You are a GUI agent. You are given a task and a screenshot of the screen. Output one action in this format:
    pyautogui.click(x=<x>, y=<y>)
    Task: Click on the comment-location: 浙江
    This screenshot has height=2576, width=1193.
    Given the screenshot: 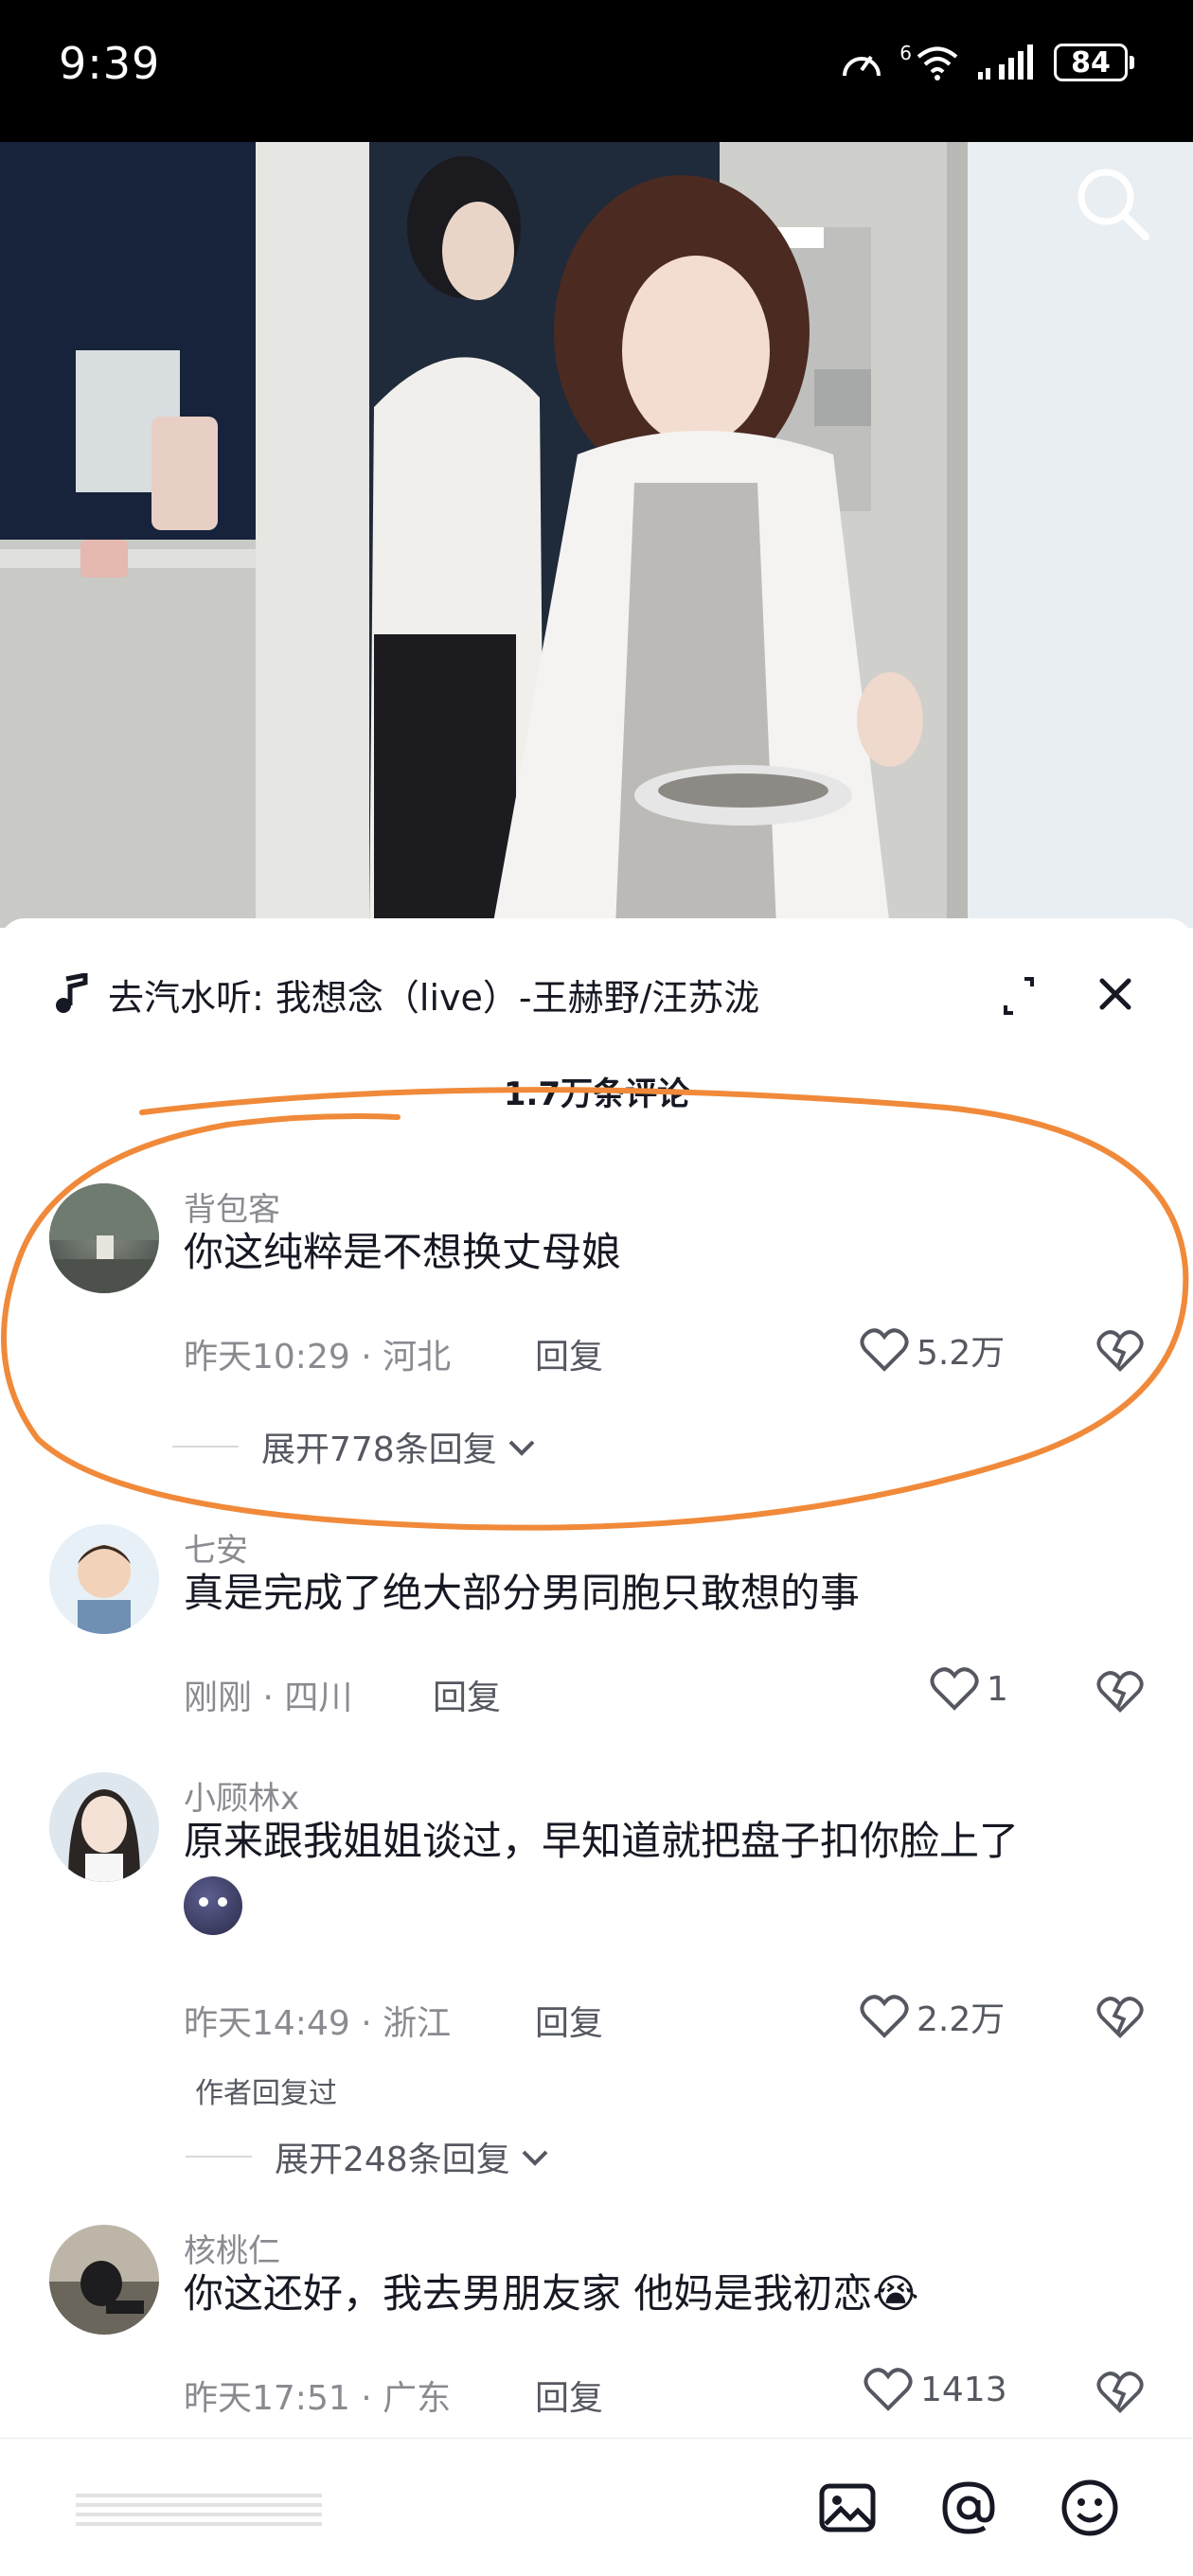 What is the action you would take?
    pyautogui.click(x=417, y=2024)
    